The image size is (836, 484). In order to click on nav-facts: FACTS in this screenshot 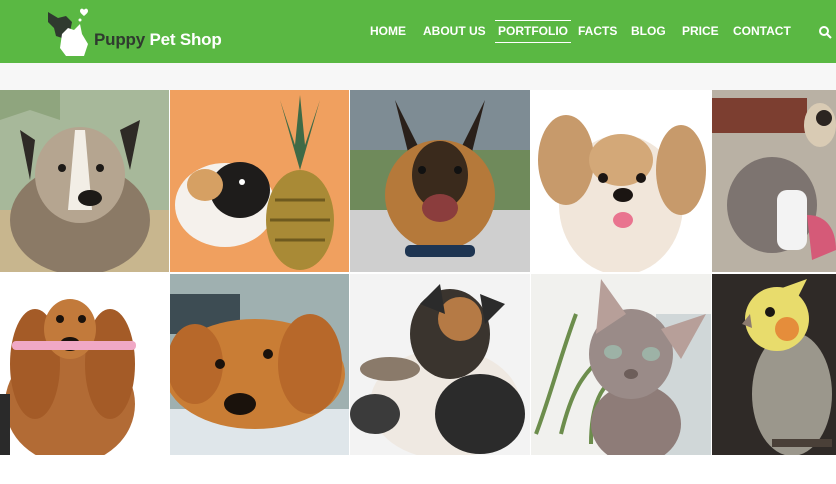, I will do `click(597, 32)`.